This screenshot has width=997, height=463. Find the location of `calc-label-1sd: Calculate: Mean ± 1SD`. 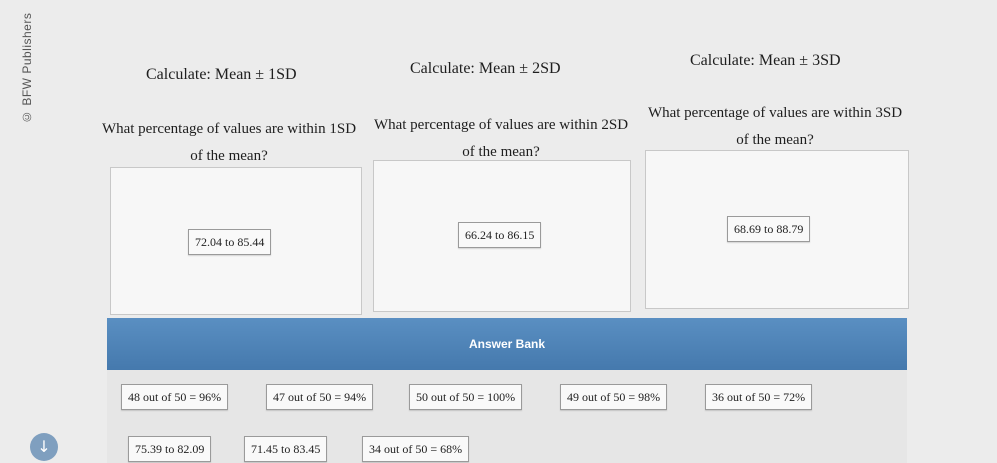

calc-label-1sd: Calculate: Mean ± 1SD is located at coordinates (221, 74).